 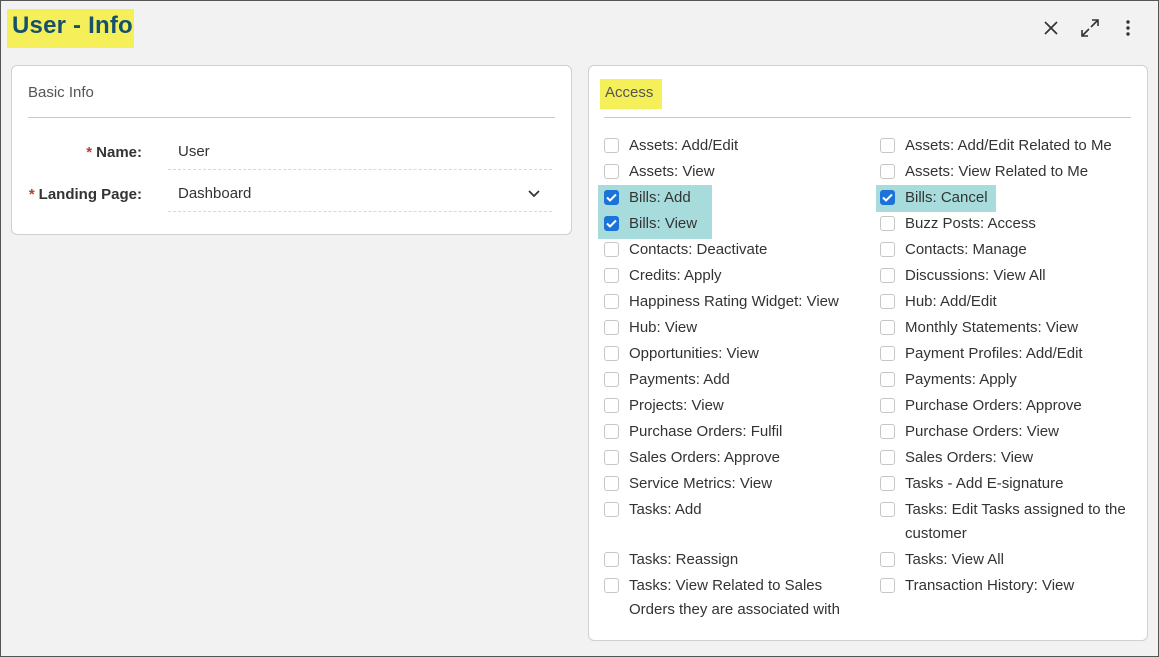 What do you see at coordinates (734, 146) in the screenshot?
I see `permission-left-0: Assets: Add/Edit` at bounding box center [734, 146].